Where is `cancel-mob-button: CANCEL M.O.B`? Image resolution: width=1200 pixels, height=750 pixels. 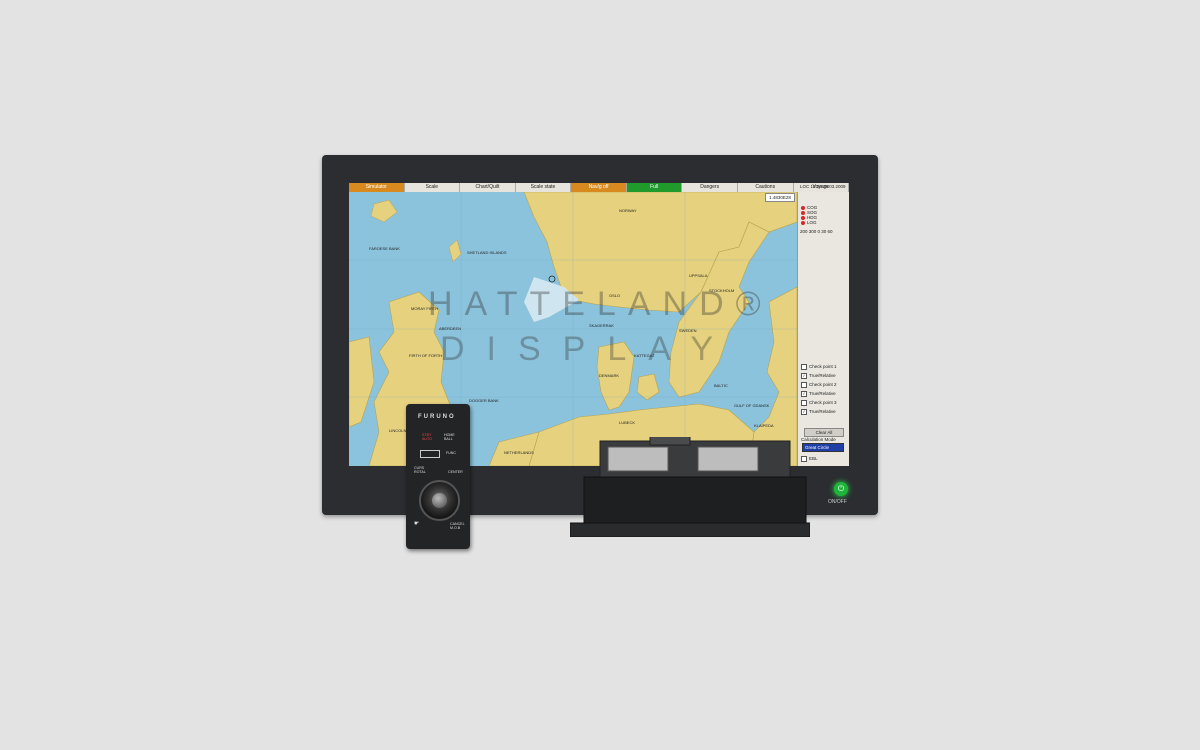
cancel-mob-button: CANCEL M.O.B is located at coordinates (457, 526).